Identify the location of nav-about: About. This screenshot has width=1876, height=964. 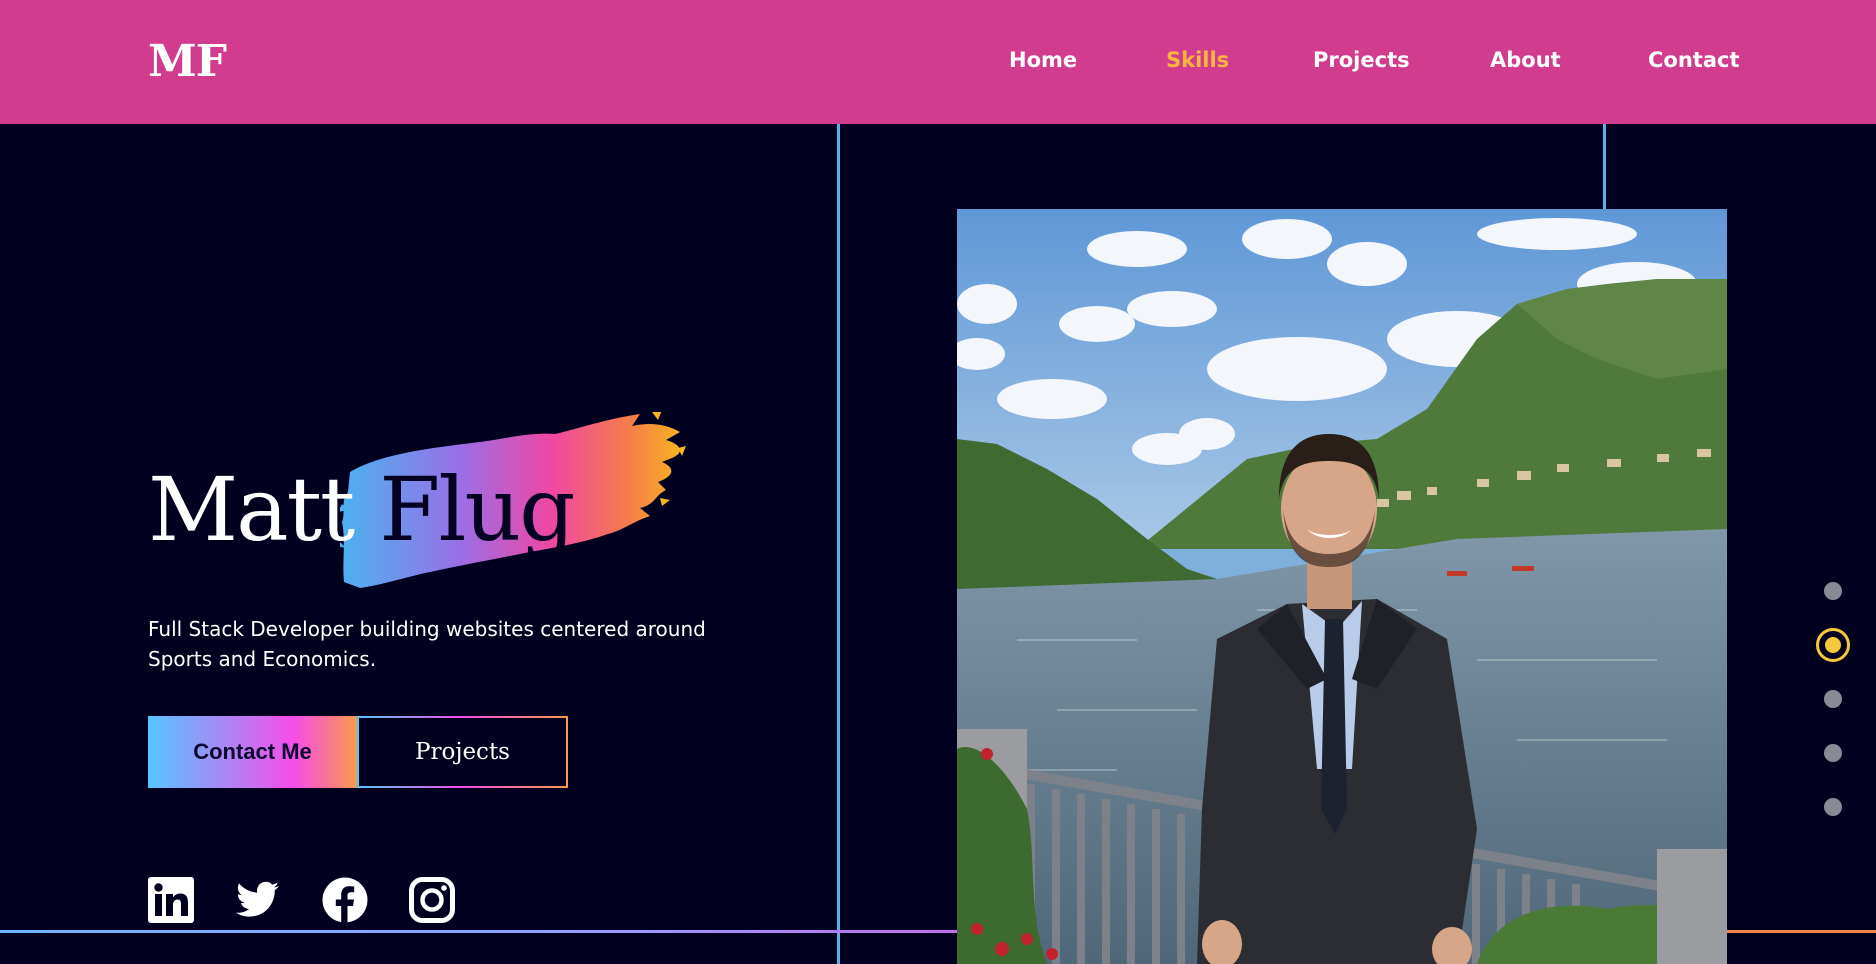
(1525, 60).